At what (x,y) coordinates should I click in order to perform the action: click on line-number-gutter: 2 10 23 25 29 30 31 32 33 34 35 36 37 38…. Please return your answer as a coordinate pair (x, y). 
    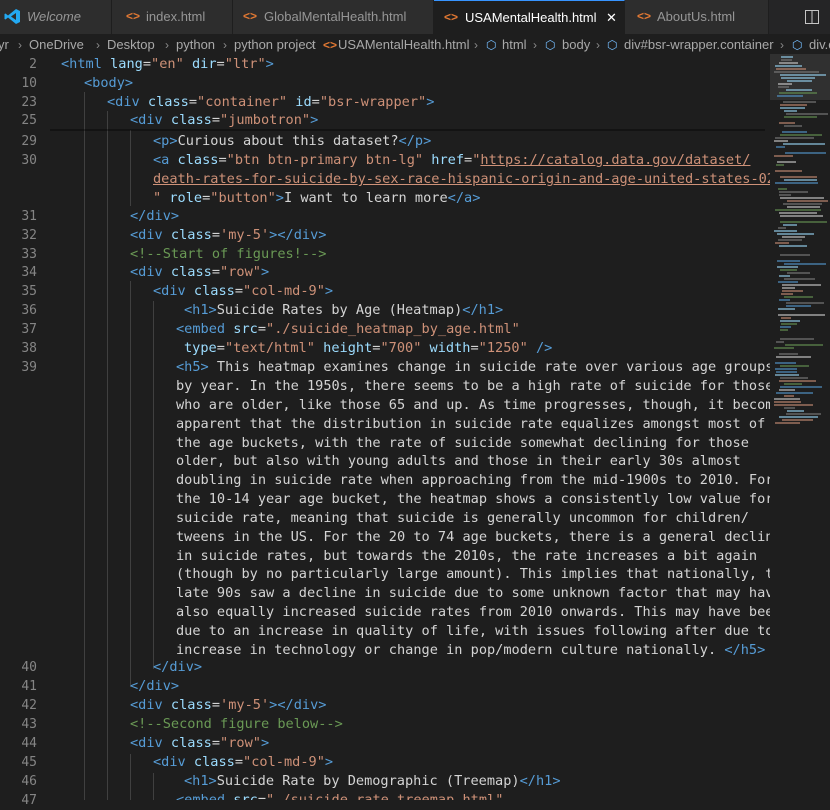
    Looking at the image, I should click on (25, 431).